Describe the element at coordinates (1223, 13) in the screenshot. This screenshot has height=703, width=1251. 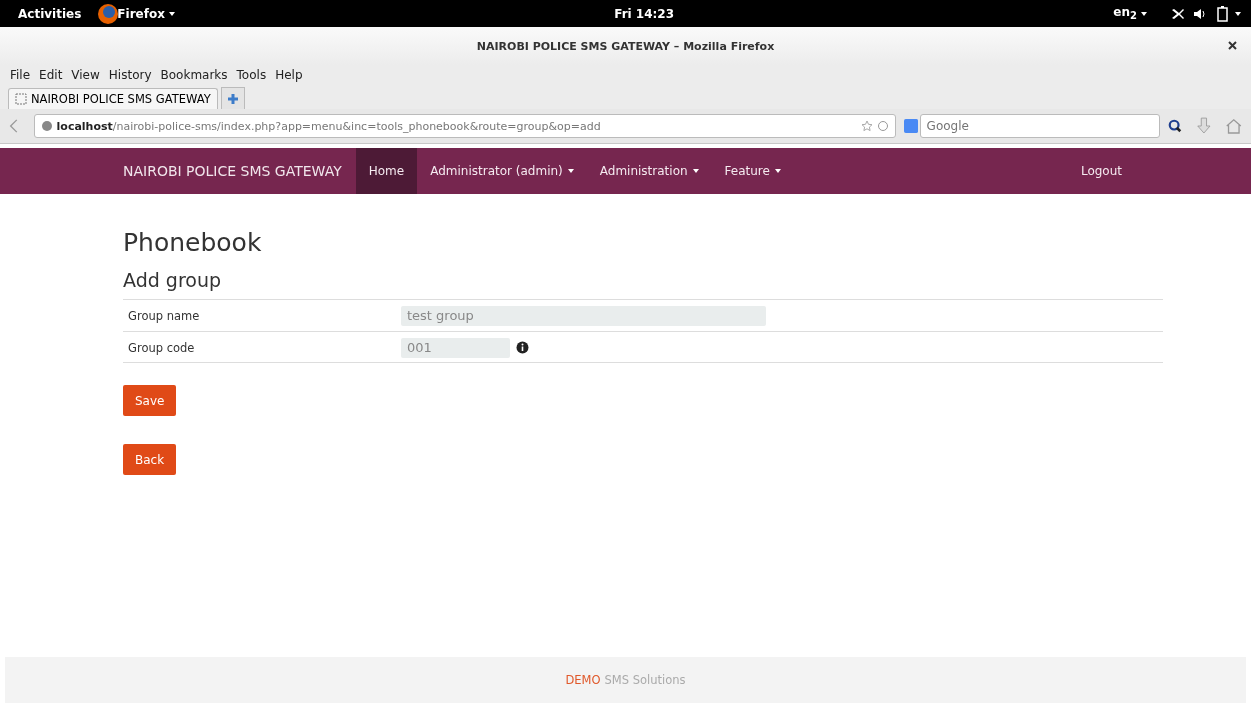
I see `battery-icon` at that location.